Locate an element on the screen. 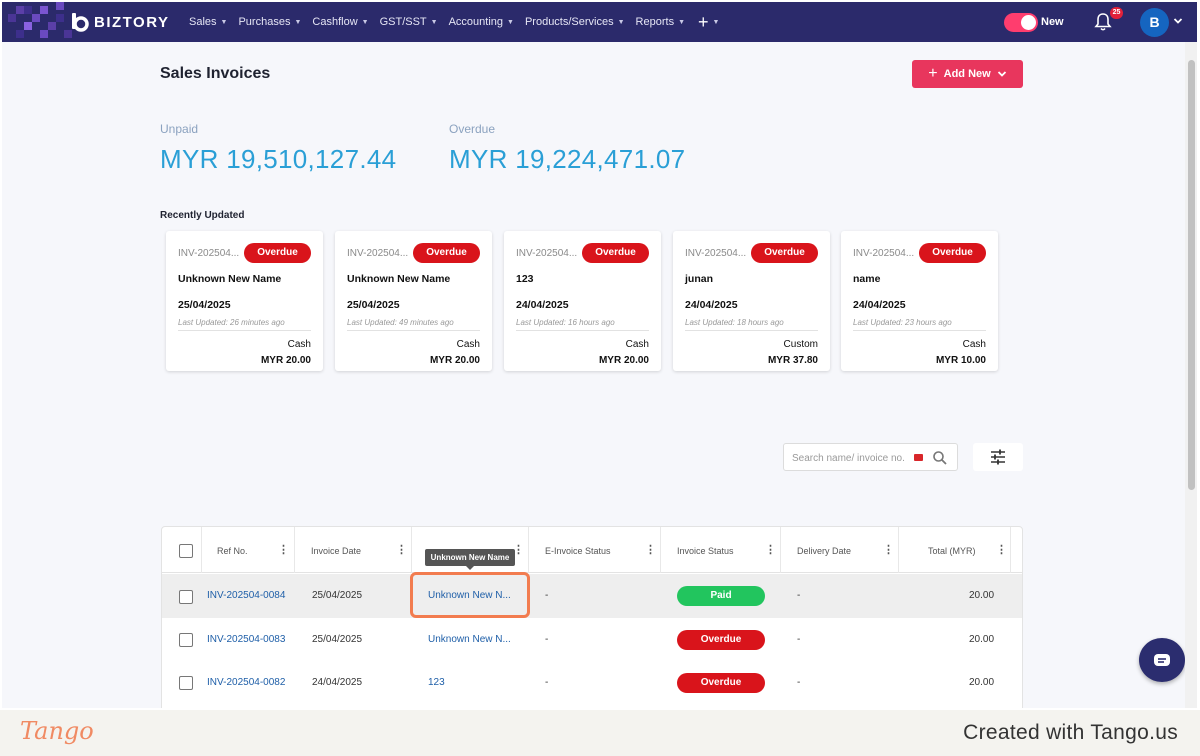  avatar: B is located at coordinates (1154, 22).